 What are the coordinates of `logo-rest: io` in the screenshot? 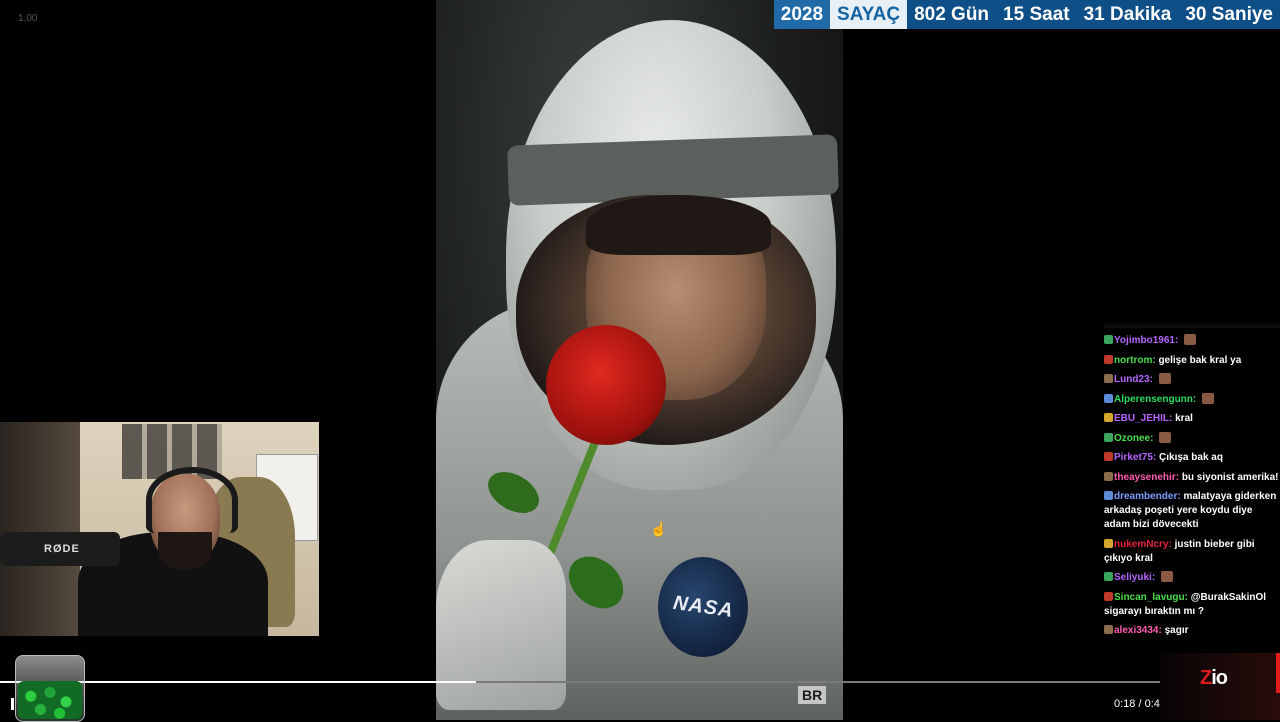 It's located at (1219, 678).